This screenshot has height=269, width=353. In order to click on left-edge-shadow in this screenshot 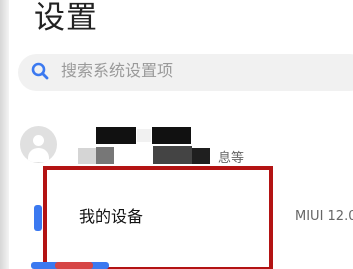, I will do `click(4, 134)`.